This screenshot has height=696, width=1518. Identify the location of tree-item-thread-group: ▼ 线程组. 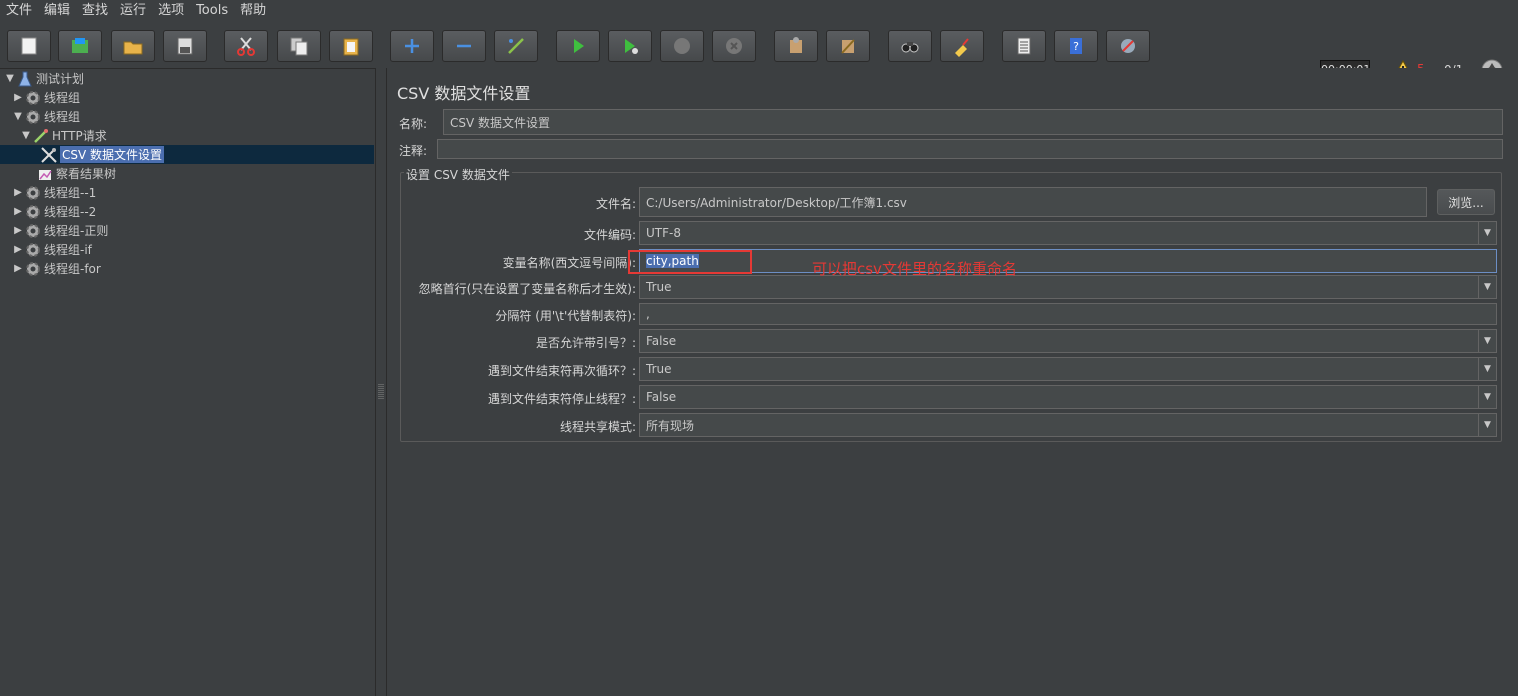
(46, 116).